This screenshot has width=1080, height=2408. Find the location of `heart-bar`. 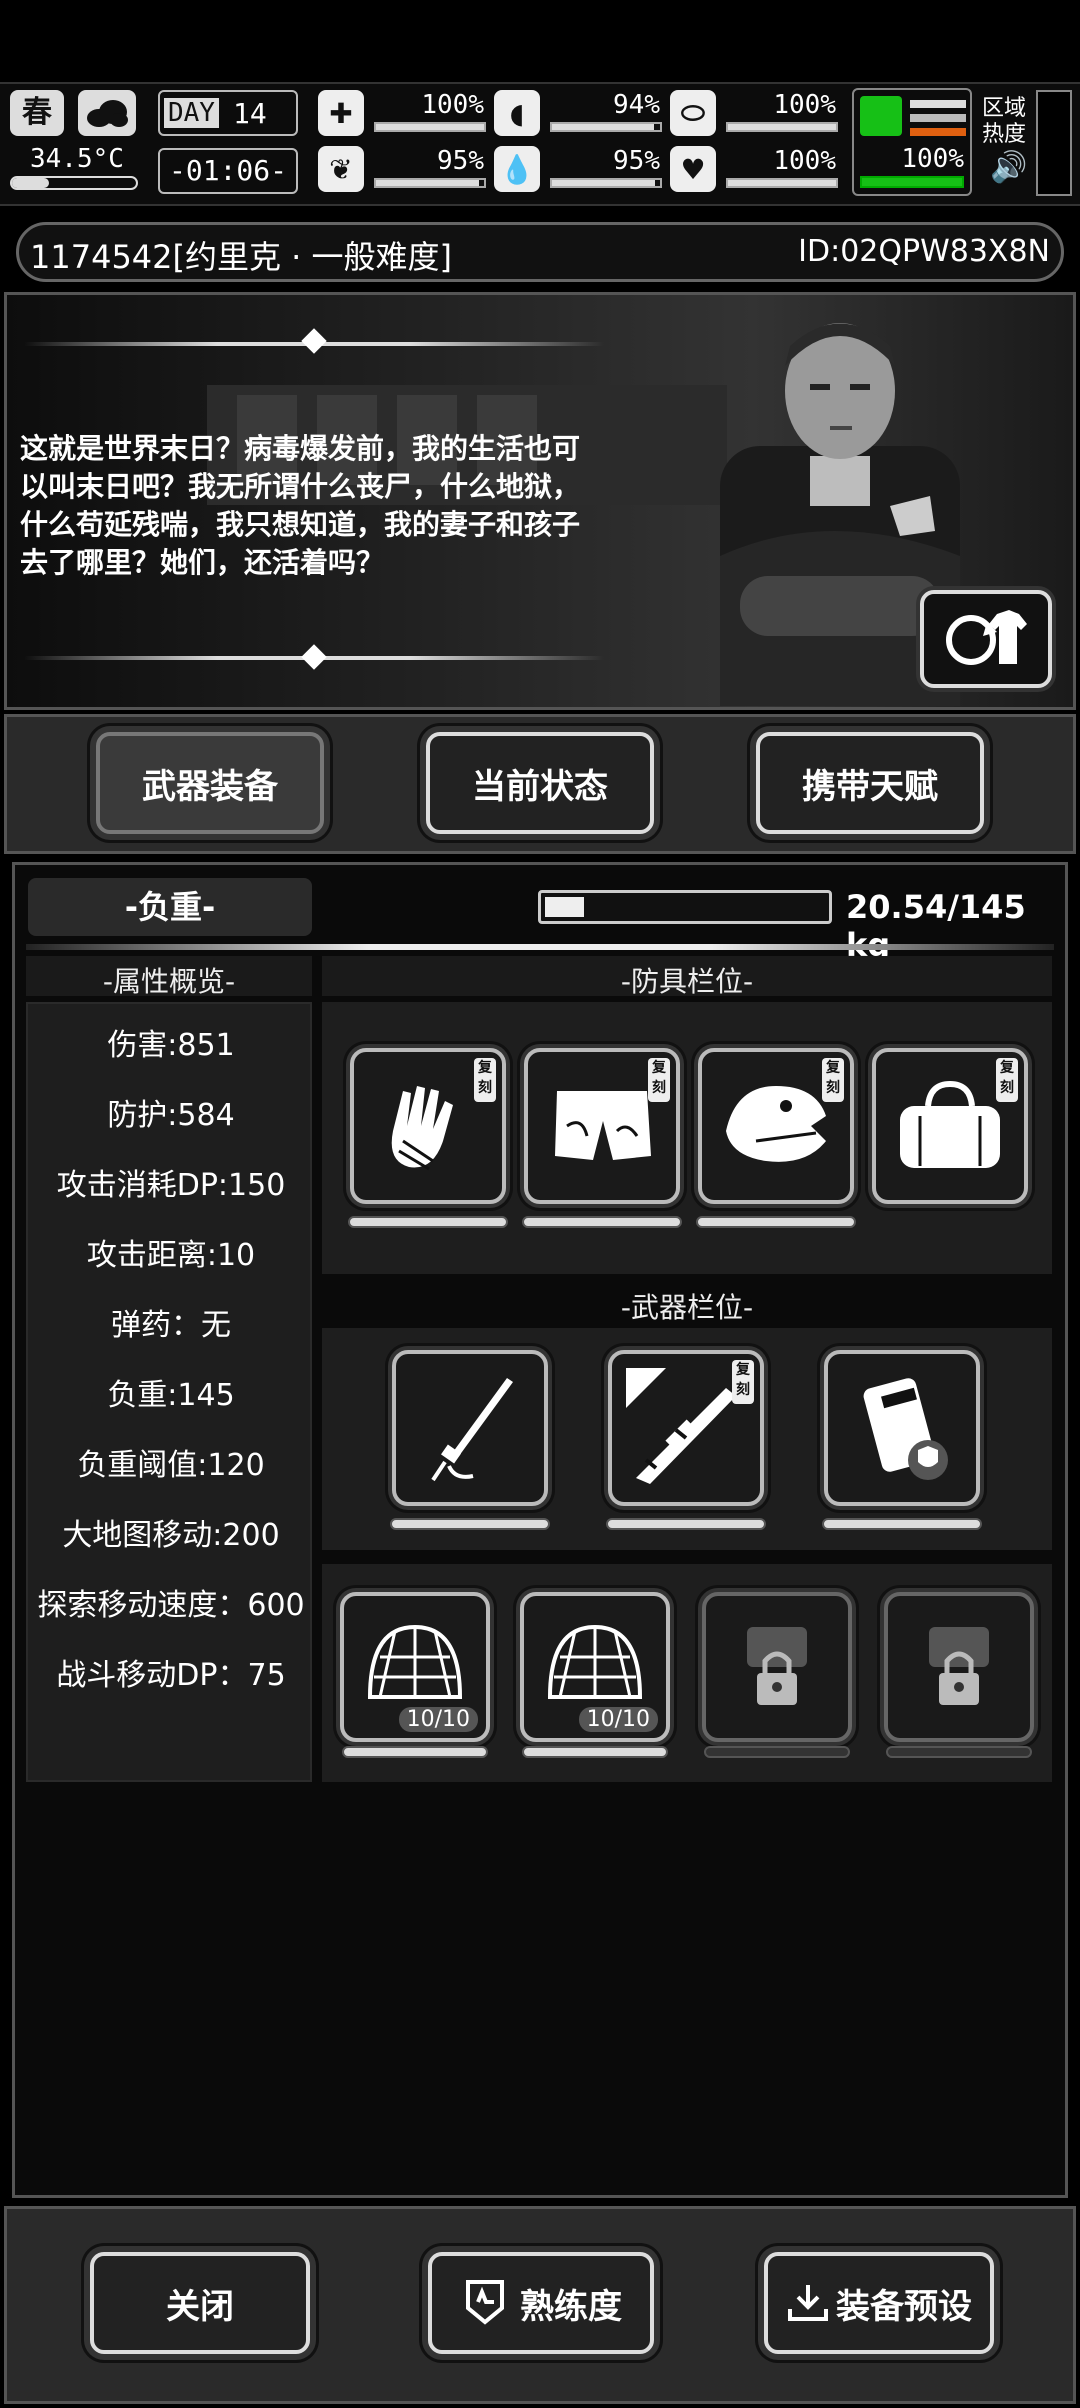

heart-bar is located at coordinates (782, 183).